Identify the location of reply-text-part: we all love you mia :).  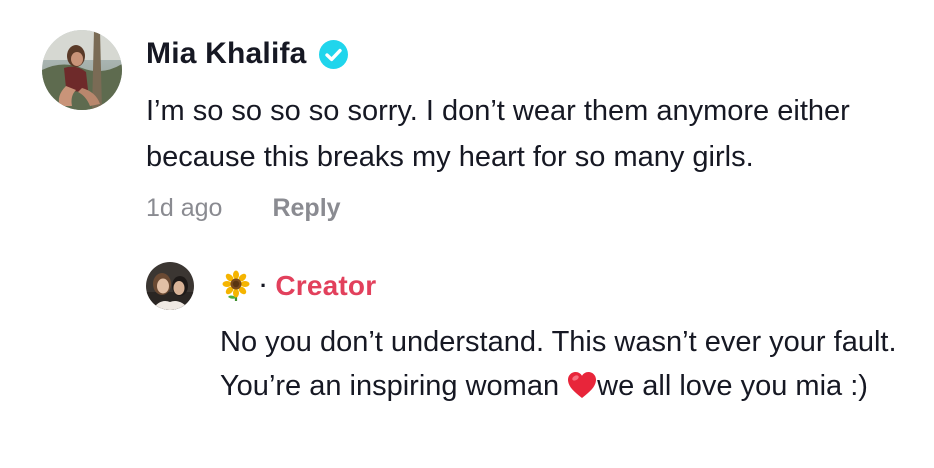
(732, 386).